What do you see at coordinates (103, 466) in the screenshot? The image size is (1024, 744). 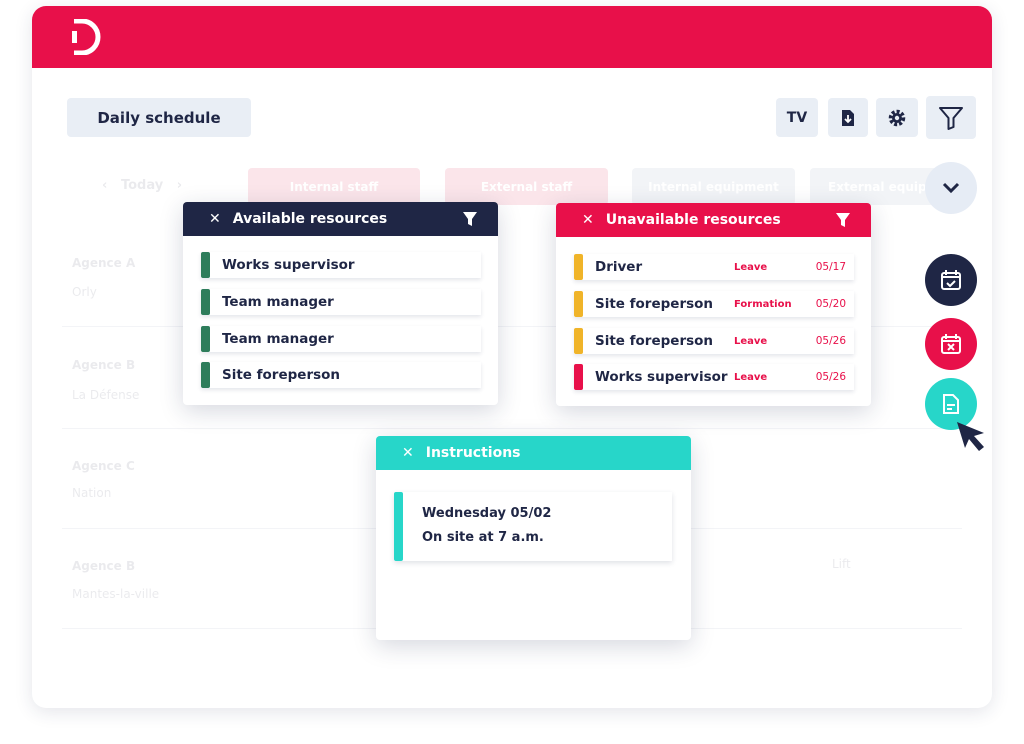 I see `row-agency: Agence C` at bounding box center [103, 466].